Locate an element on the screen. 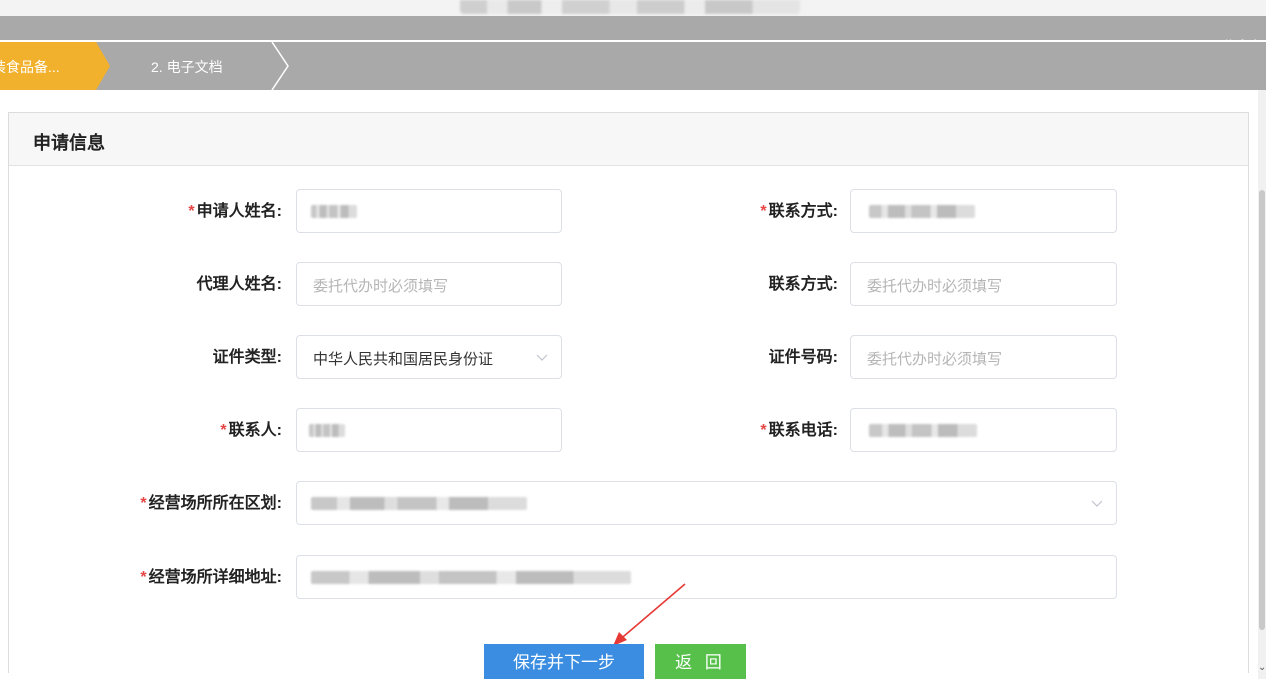  step-separator-icon is located at coordinates (280, 66).